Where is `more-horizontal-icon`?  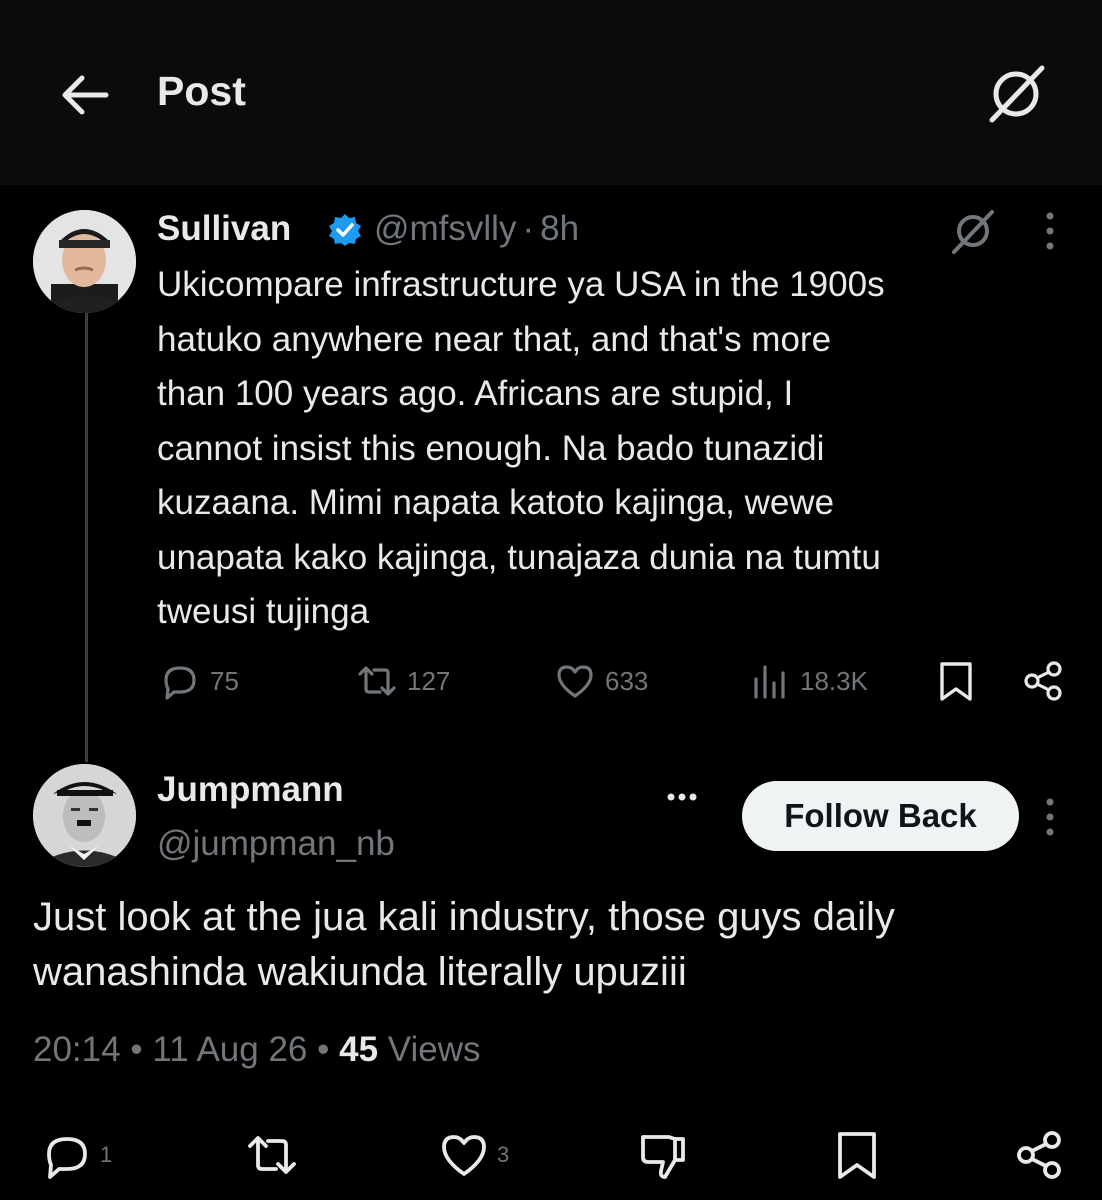 more-horizontal-icon is located at coordinates (682, 797).